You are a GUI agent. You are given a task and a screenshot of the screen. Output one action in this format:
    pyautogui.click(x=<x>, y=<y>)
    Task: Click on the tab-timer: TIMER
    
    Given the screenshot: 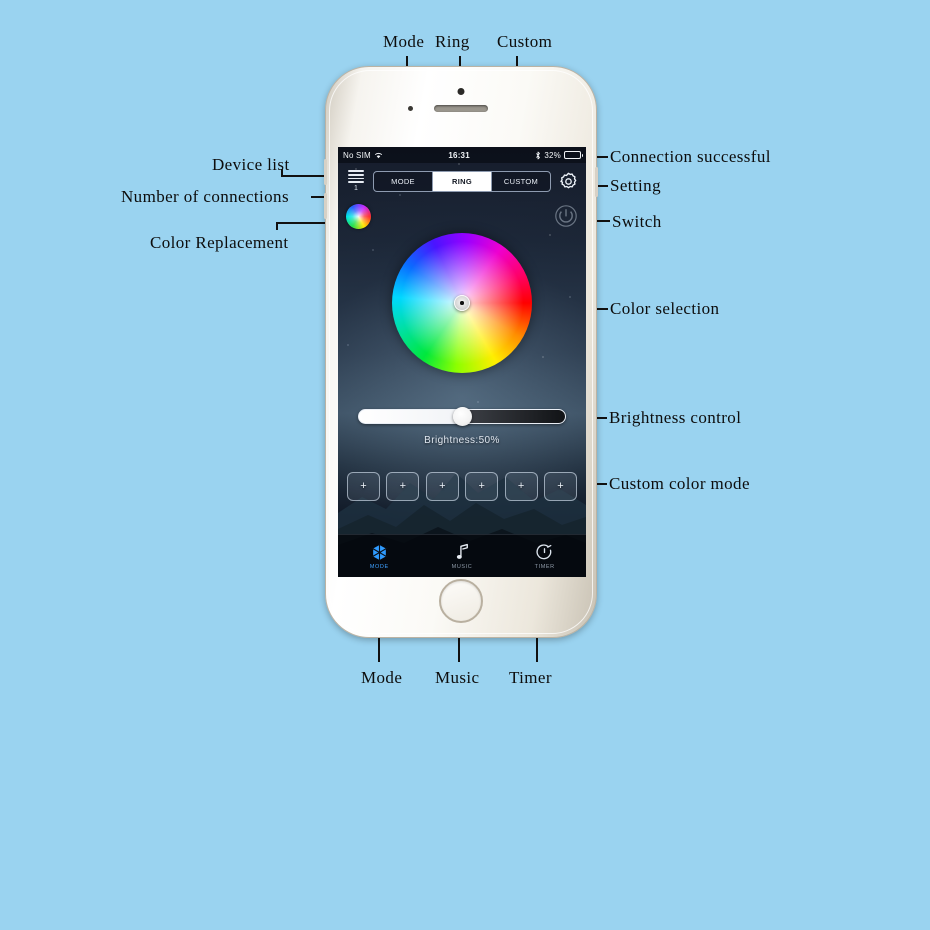 What is the action you would take?
    pyautogui.click(x=544, y=556)
    